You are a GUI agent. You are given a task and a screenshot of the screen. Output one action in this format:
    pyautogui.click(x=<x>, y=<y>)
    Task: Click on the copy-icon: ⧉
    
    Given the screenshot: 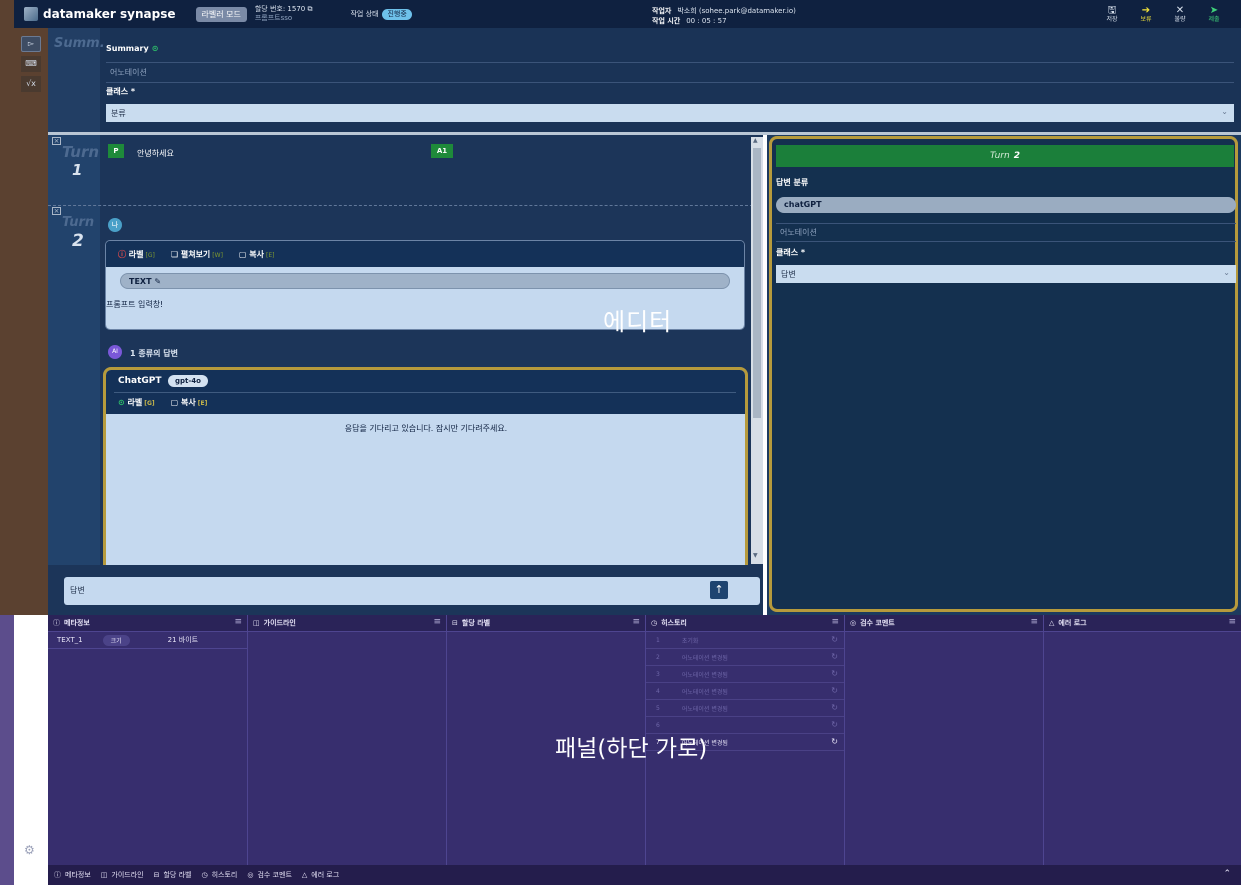 What is the action you would take?
    pyautogui.click(x=309, y=9)
    